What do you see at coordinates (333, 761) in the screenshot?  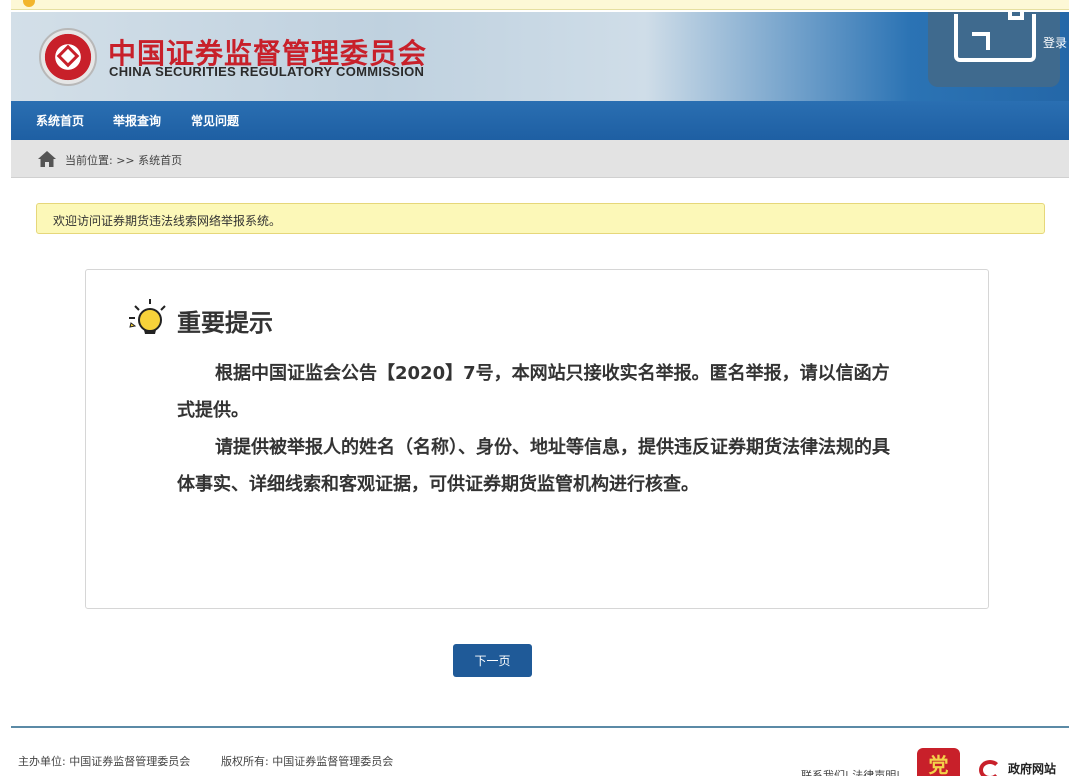 I see `footer-copyright-value: 中国证券监督管理委员会` at bounding box center [333, 761].